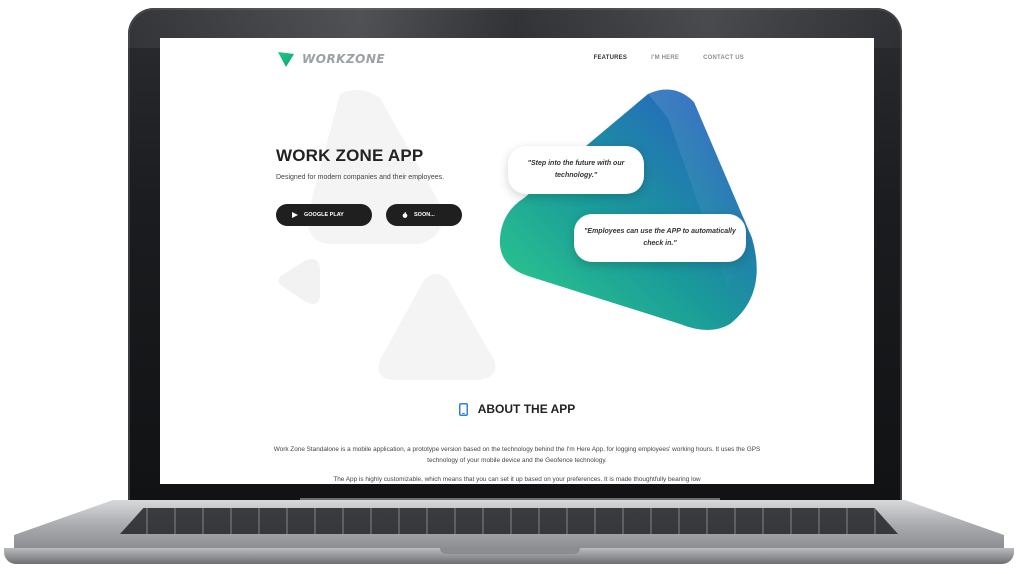  What do you see at coordinates (405, 215) in the screenshot?
I see `apple-icon` at bounding box center [405, 215].